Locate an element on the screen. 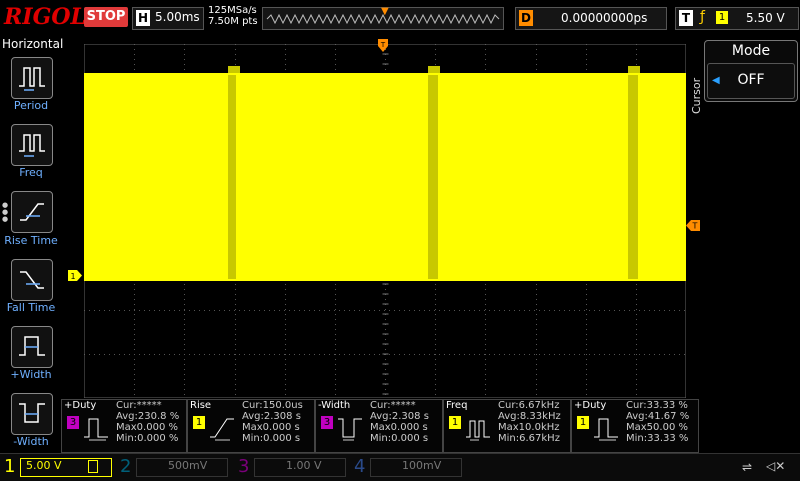  trigger-level: 5.50 V is located at coordinates (765, 18).